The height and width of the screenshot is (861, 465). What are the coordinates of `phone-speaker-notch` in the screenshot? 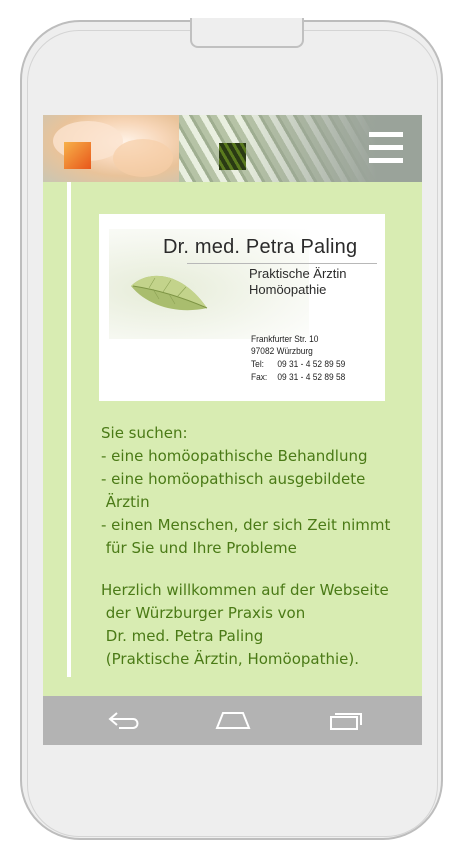 It's located at (247, 33).